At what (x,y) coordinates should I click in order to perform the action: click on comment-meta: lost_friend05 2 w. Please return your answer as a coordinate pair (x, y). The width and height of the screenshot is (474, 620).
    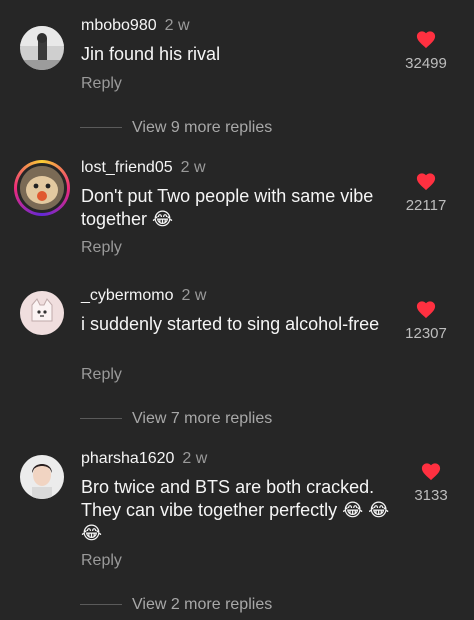
    Looking at the image, I should click on (143, 168).